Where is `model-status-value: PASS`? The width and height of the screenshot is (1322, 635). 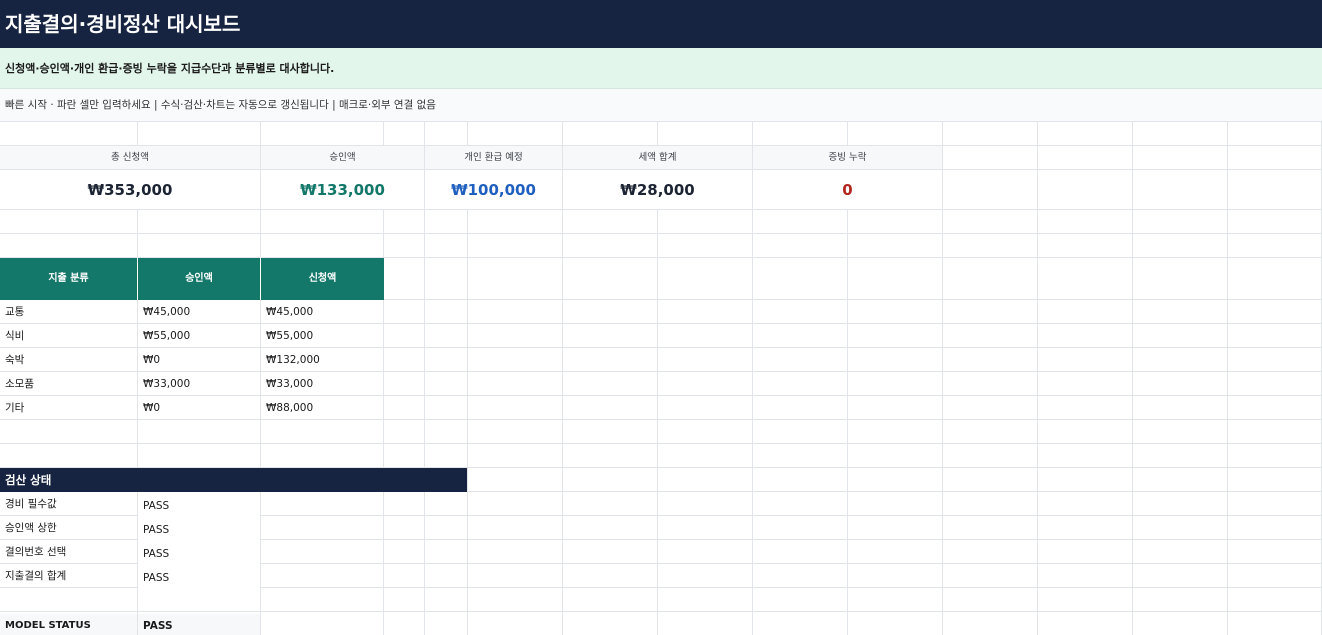 model-status-value: PASS is located at coordinates (199, 624).